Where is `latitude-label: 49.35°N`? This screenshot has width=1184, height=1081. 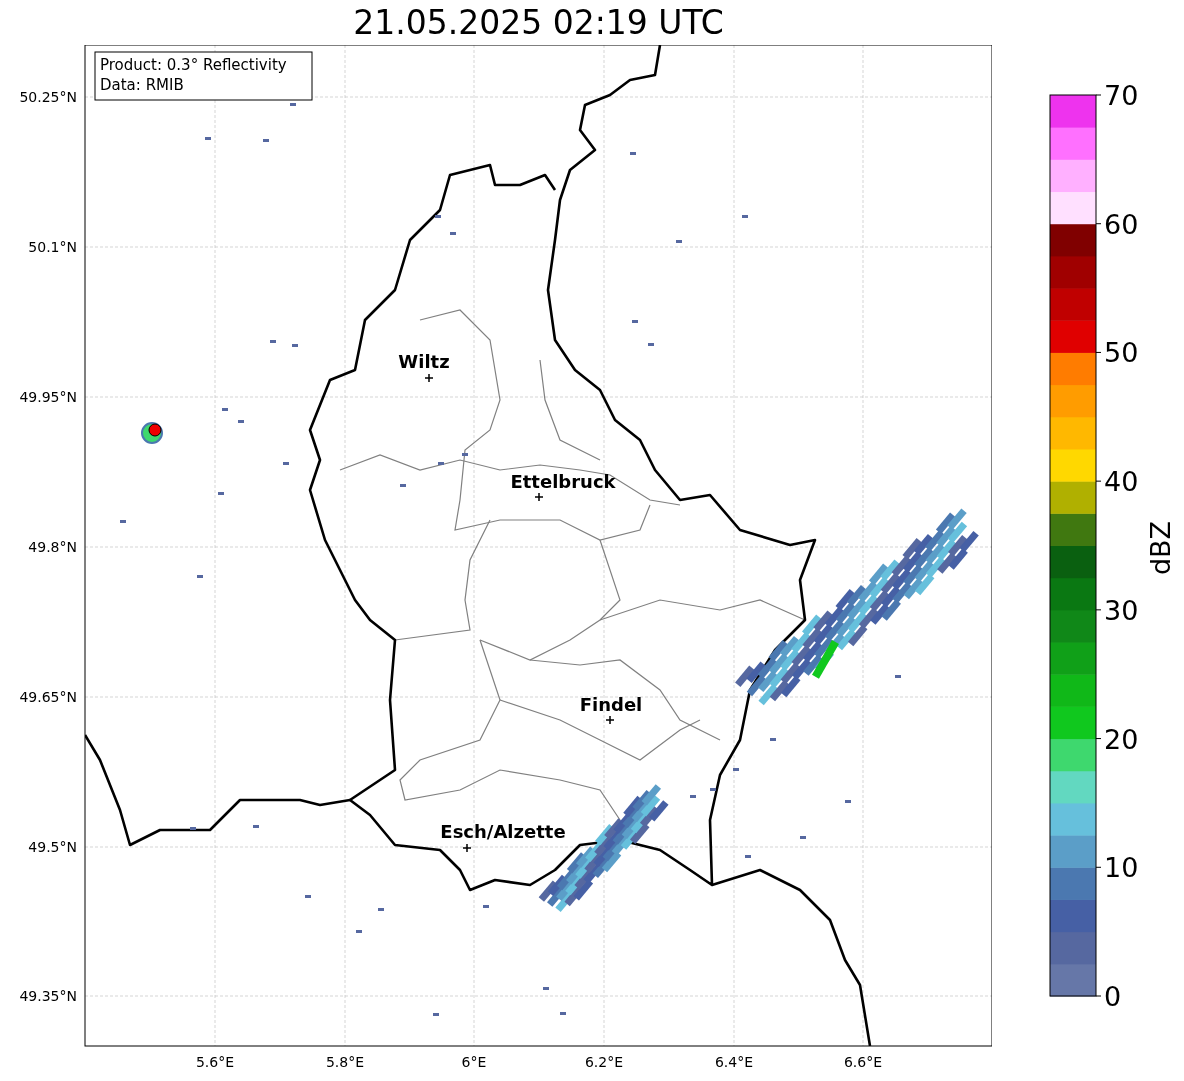
latitude-label: 49.35°N is located at coordinates (48, 996).